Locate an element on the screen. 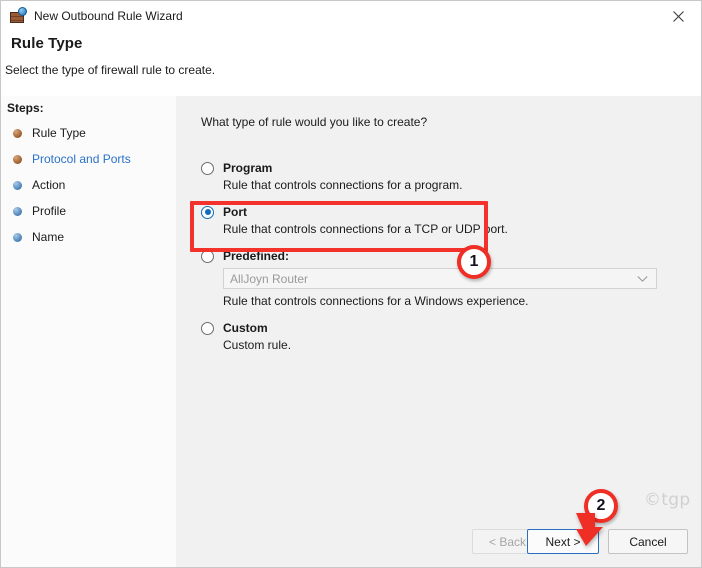 The image size is (702, 568). sidebar-item-action: Action is located at coordinates (88, 185).